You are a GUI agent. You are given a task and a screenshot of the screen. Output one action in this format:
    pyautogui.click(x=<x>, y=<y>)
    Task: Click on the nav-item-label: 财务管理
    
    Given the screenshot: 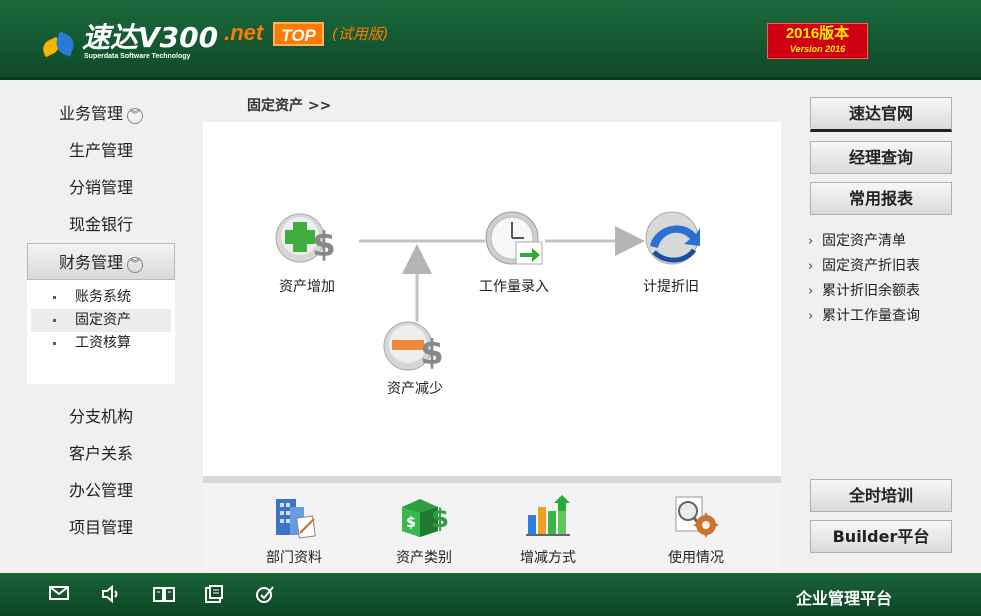 What is the action you would take?
    pyautogui.click(x=90, y=262)
    